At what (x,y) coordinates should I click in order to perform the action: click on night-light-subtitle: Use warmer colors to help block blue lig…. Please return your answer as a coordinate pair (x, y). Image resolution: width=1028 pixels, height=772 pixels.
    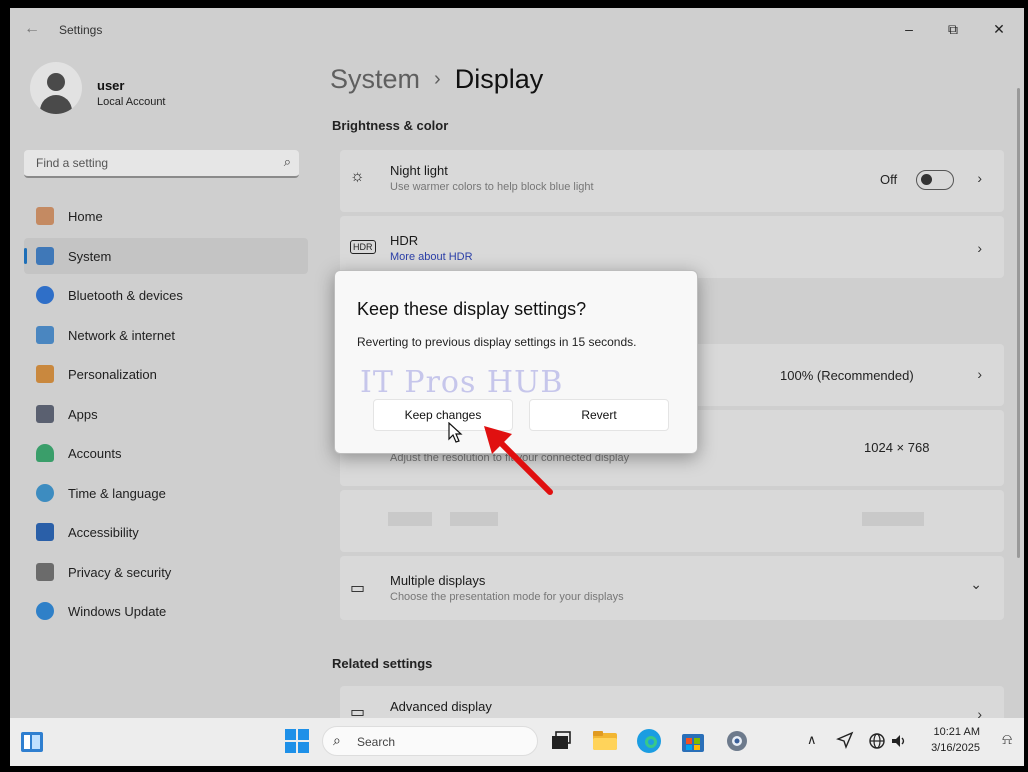
    Looking at the image, I should click on (492, 187).